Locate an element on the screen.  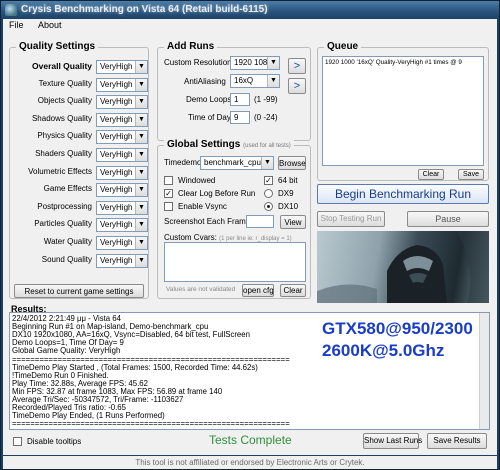
time-of-day-input: 9 is located at coordinates (240, 117).